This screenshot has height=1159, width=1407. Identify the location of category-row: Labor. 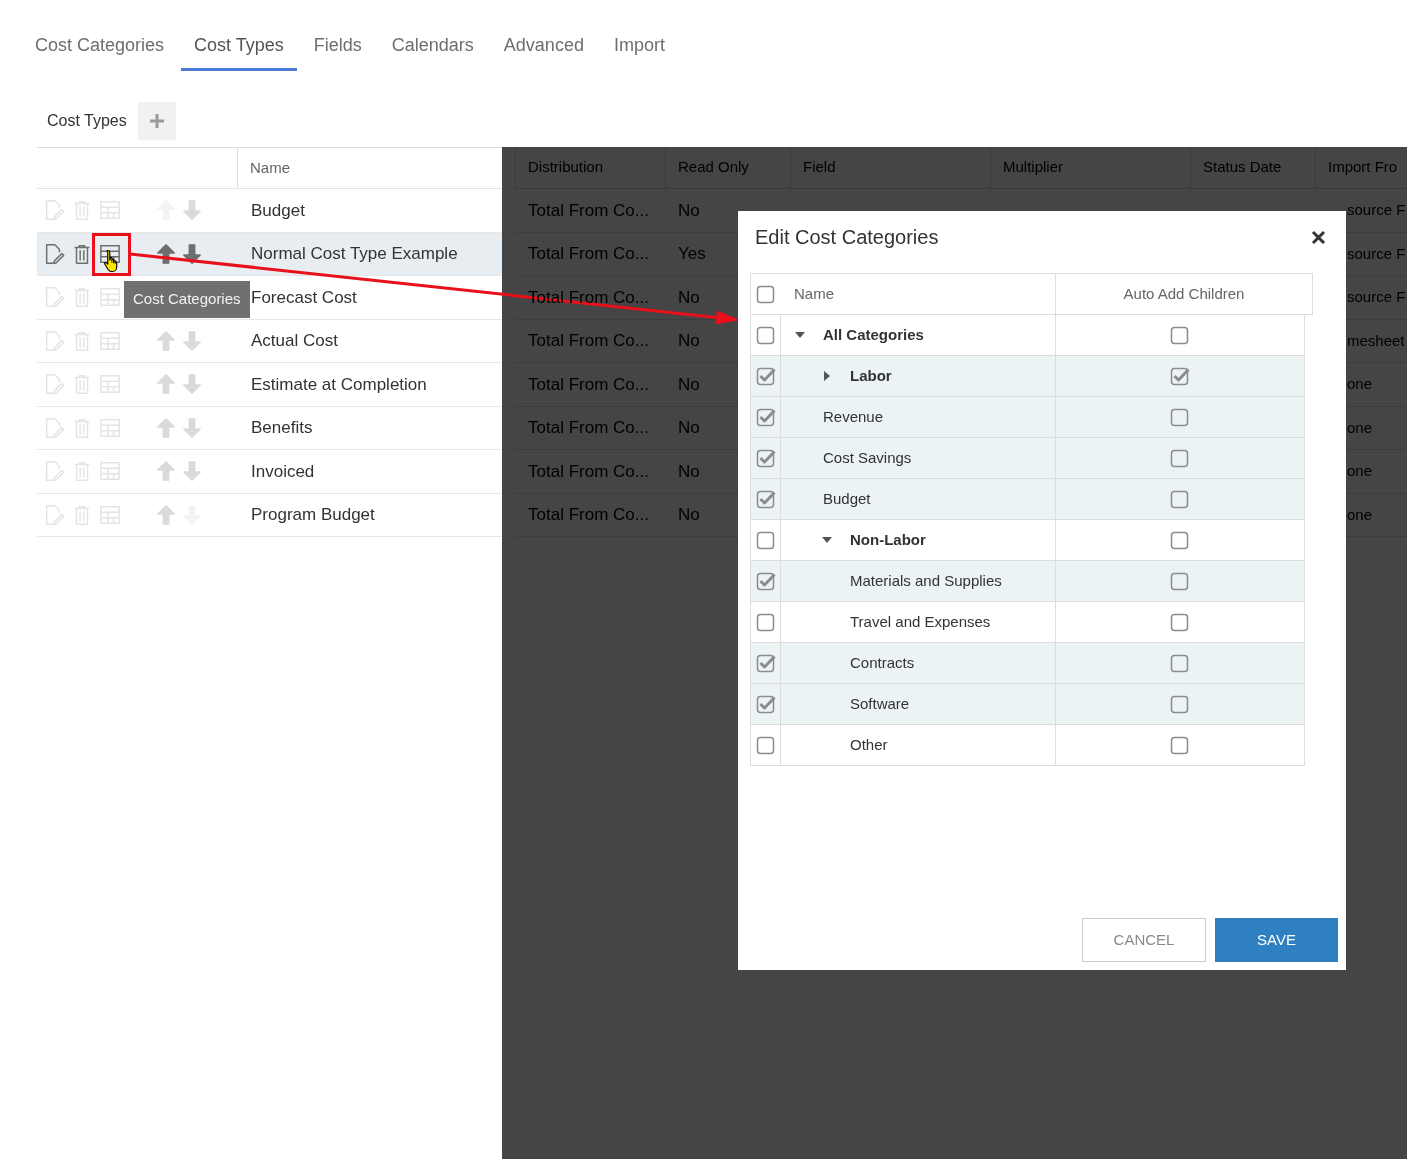
(1027, 376).